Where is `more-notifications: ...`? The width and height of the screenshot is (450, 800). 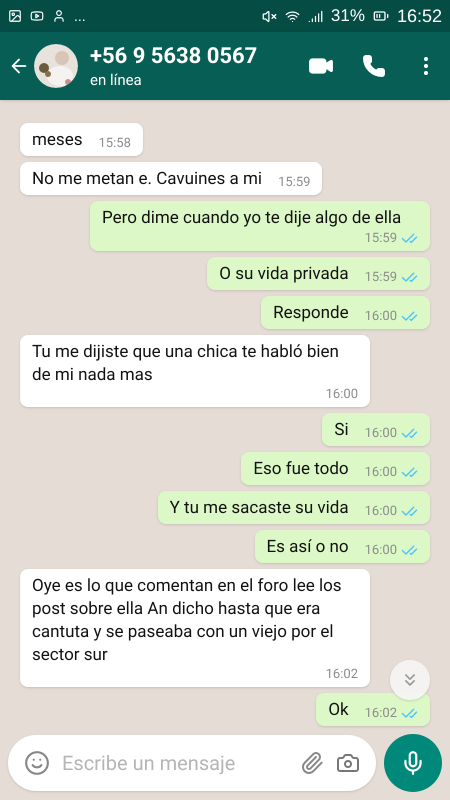 more-notifications: ... is located at coordinates (80, 16).